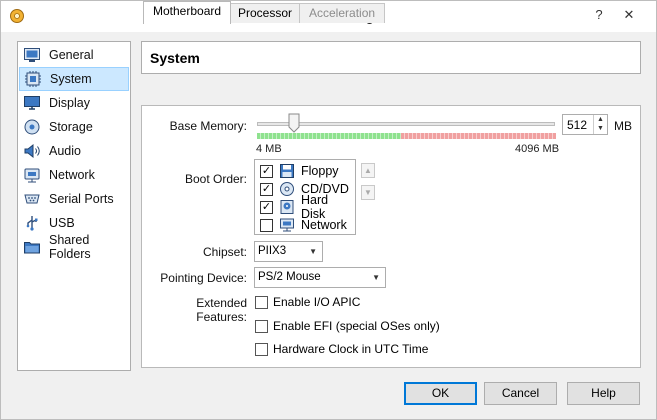 This screenshot has width=657, height=420. What do you see at coordinates (272, 251) in the screenshot?
I see `chipset-value: PIIX3` at bounding box center [272, 251].